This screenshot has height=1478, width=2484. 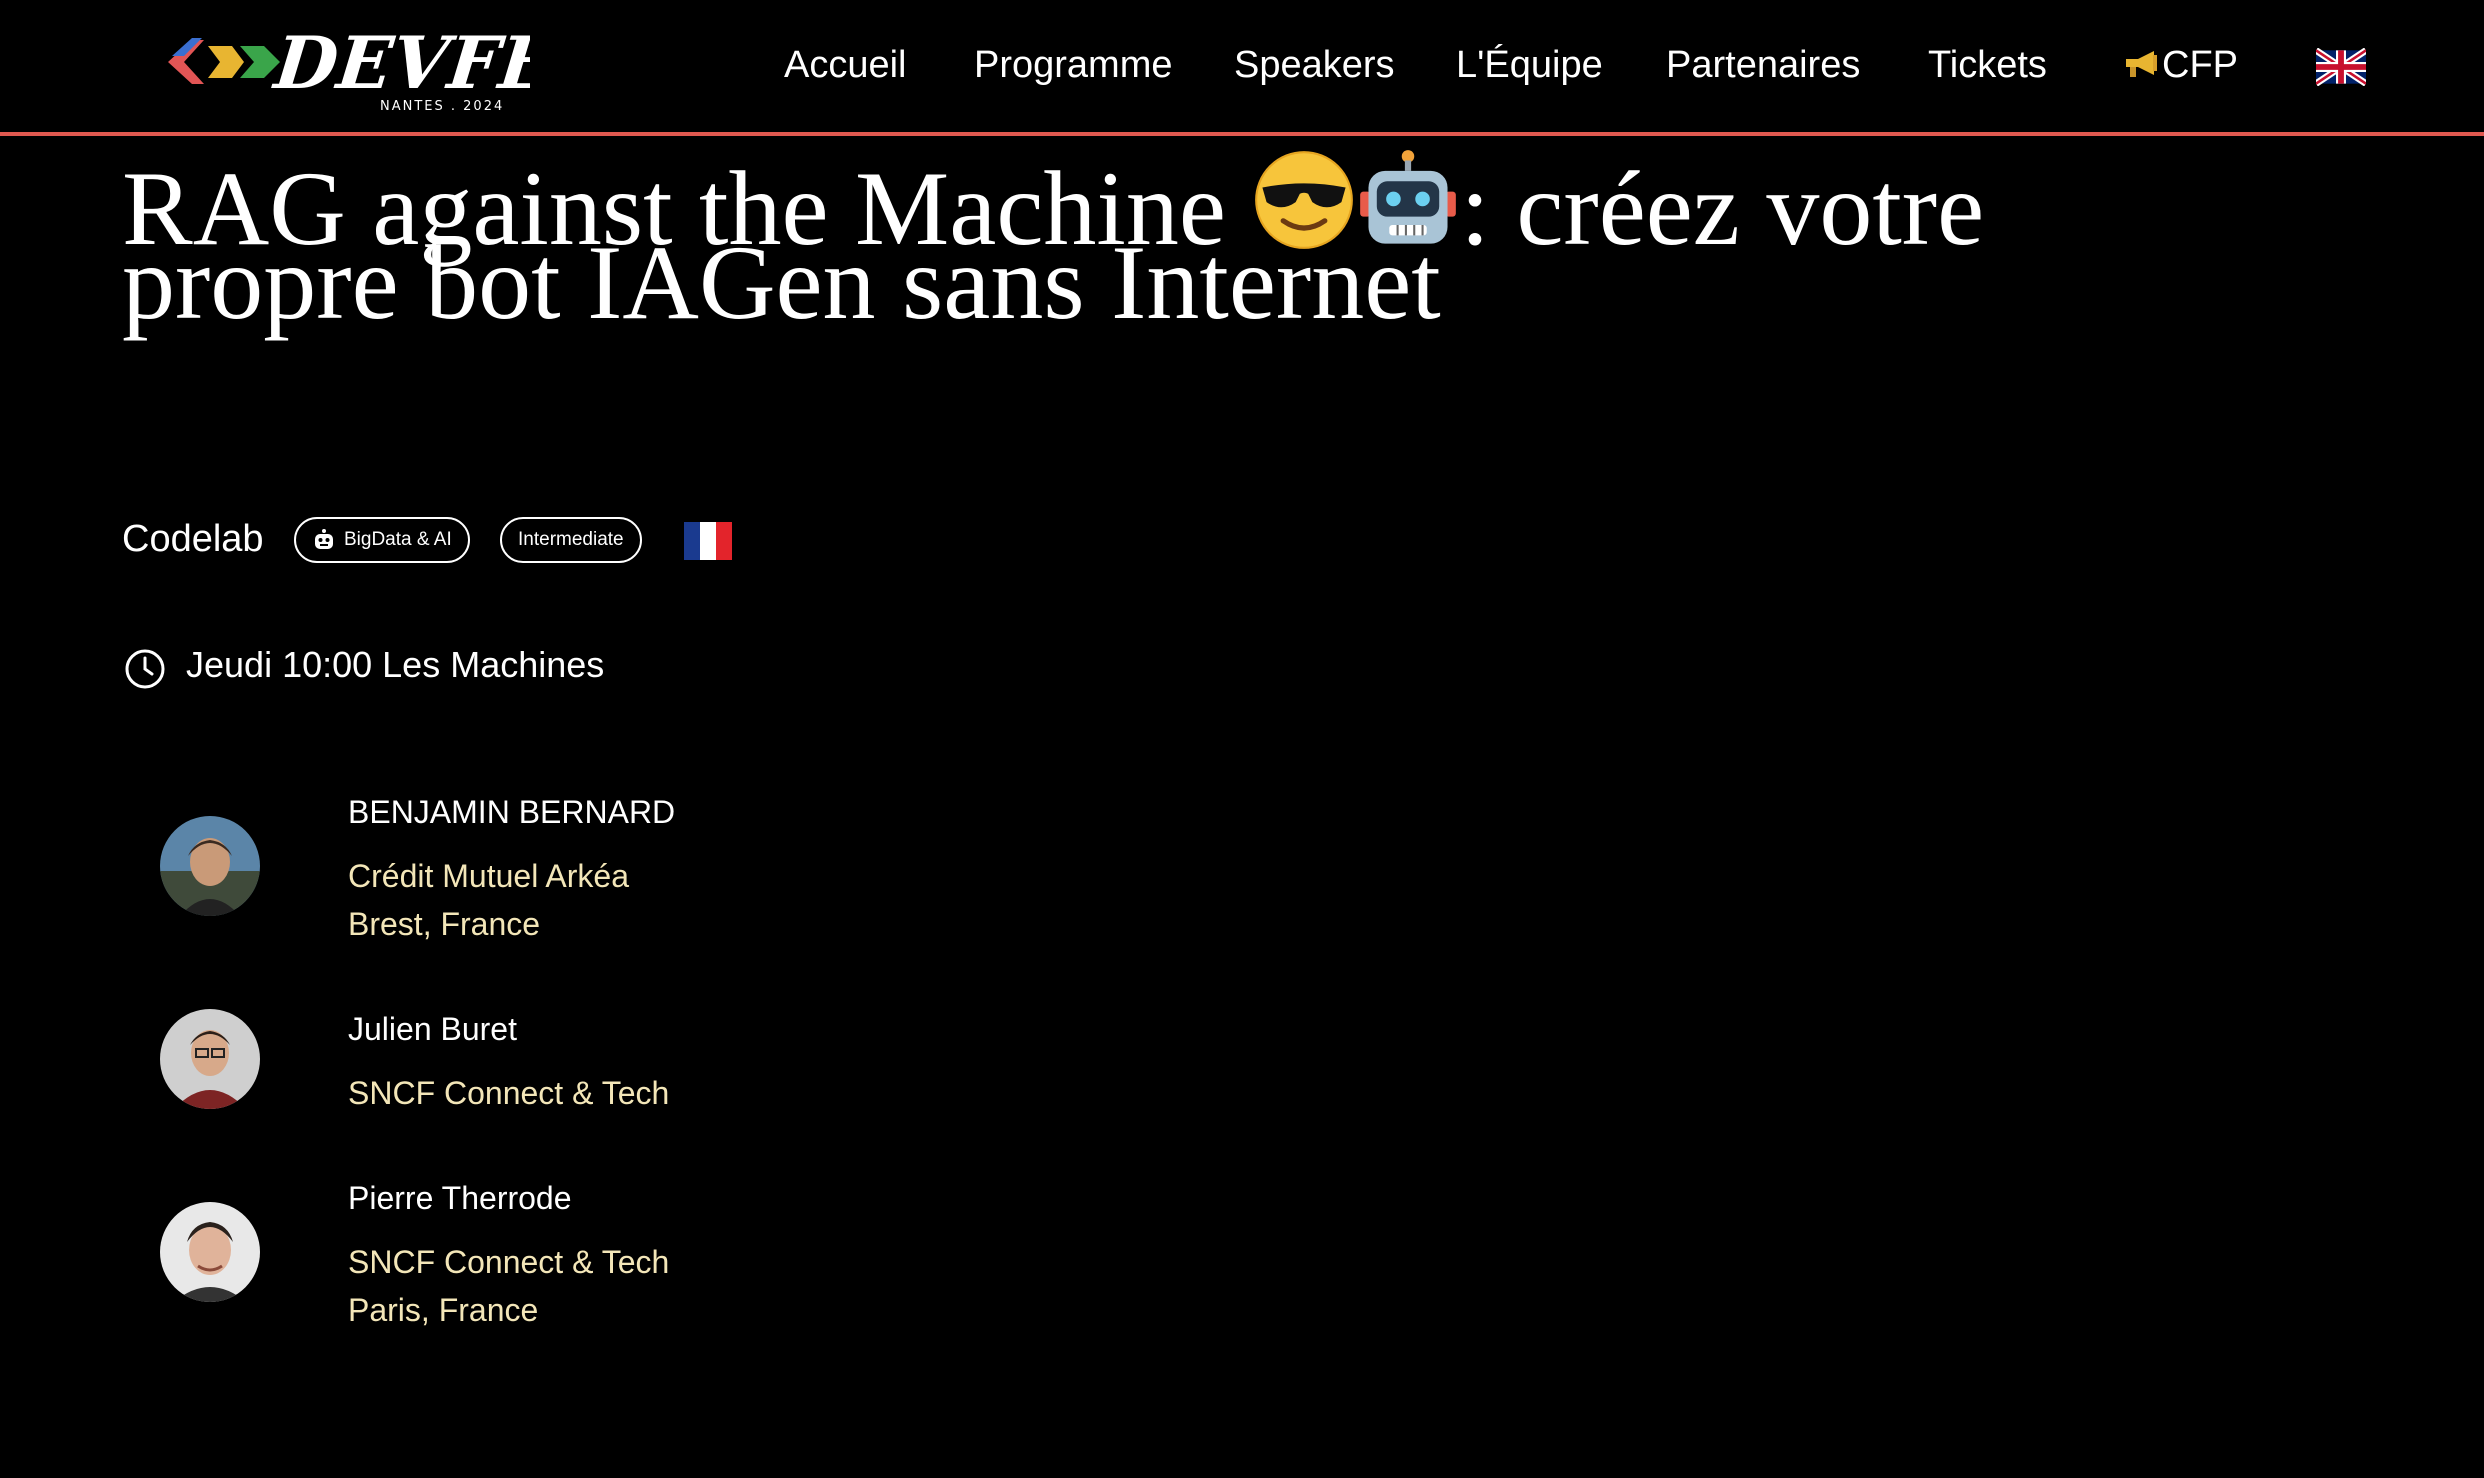 What do you see at coordinates (845, 65) in the screenshot?
I see `nav-accueil: Accueil` at bounding box center [845, 65].